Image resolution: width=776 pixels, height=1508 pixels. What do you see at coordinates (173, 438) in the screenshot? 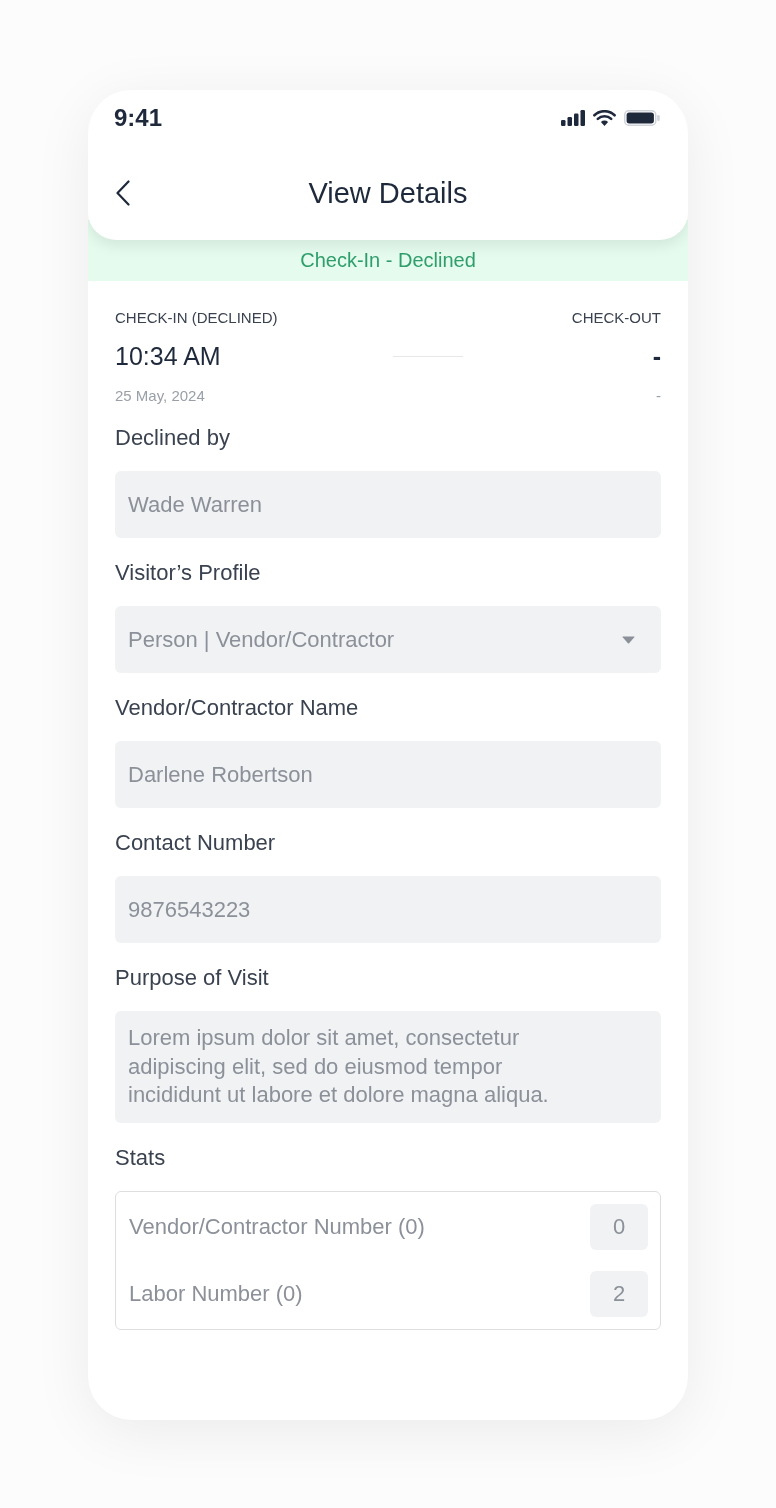
I see `field-label: Declined by` at bounding box center [173, 438].